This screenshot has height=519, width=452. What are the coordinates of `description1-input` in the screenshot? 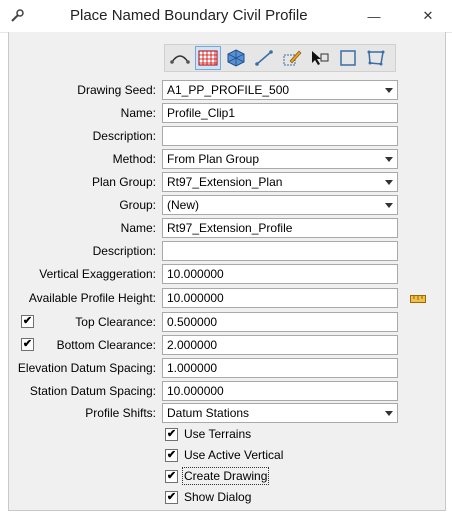 It's located at (280, 136).